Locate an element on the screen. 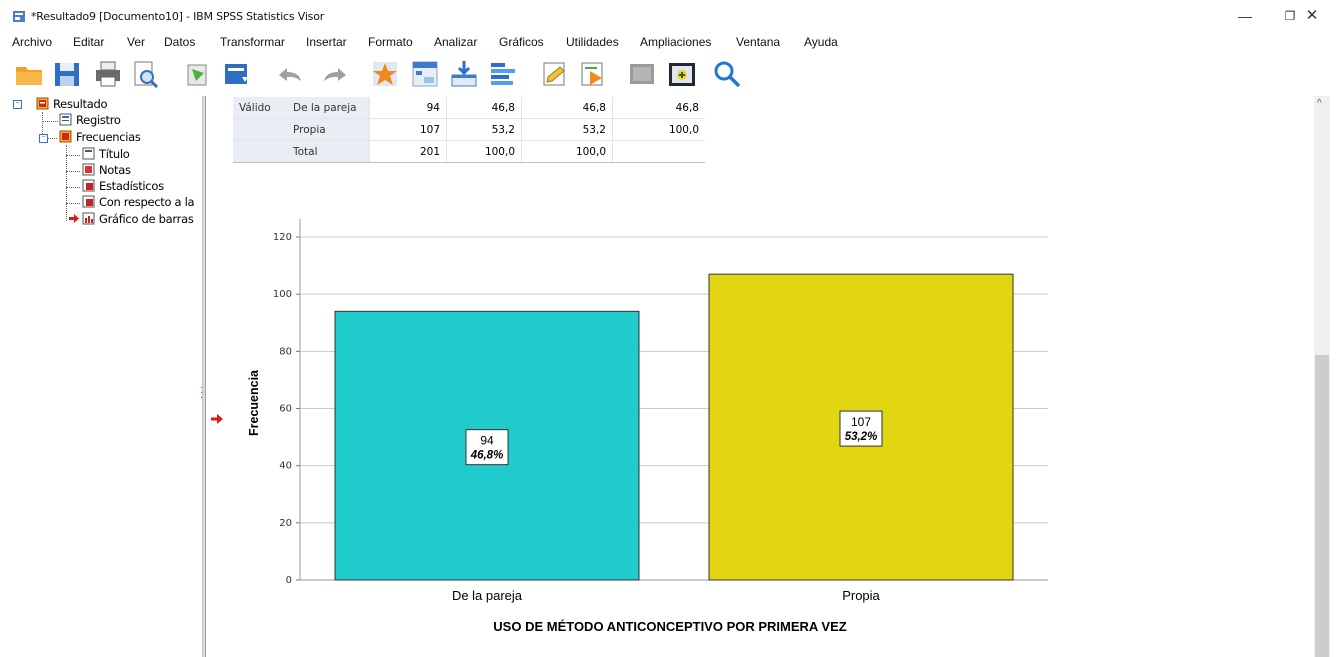 This screenshot has width=1336, height=657. y-tick-label: 20 is located at coordinates (285, 523).